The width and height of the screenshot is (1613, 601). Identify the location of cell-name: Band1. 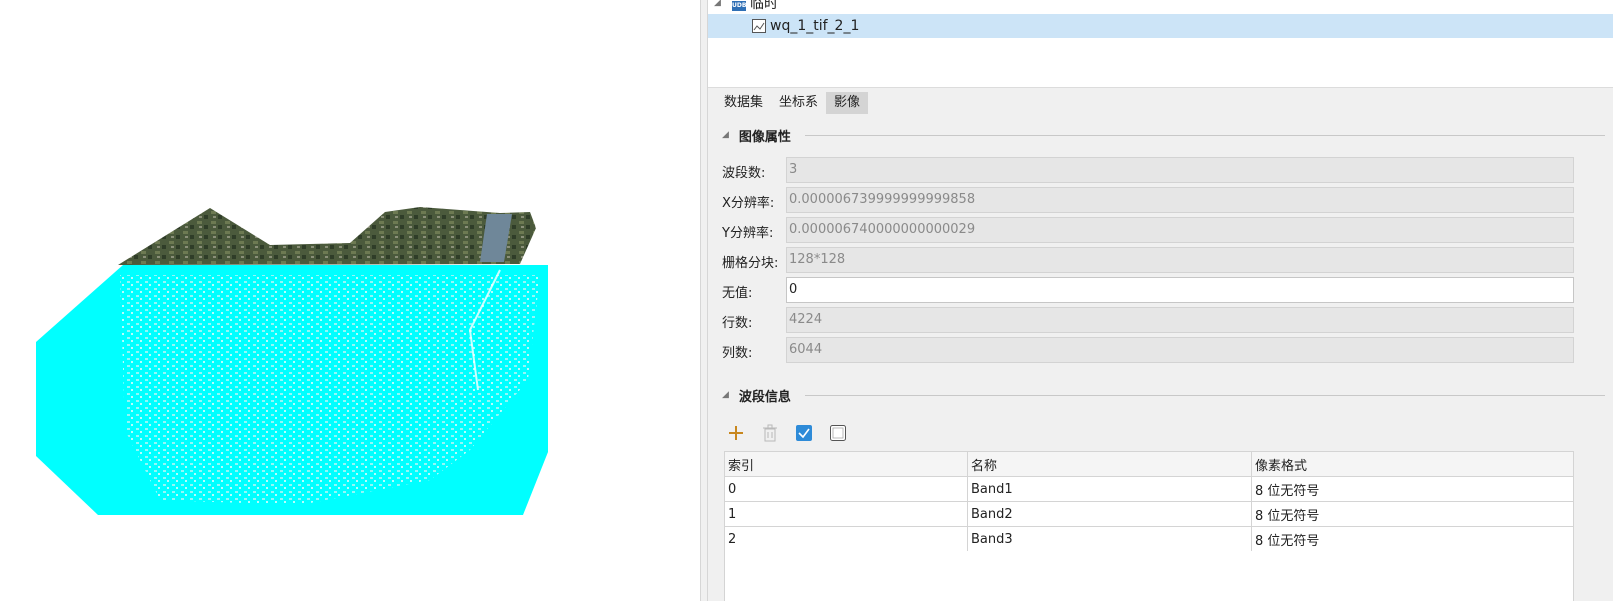
(1109, 489).